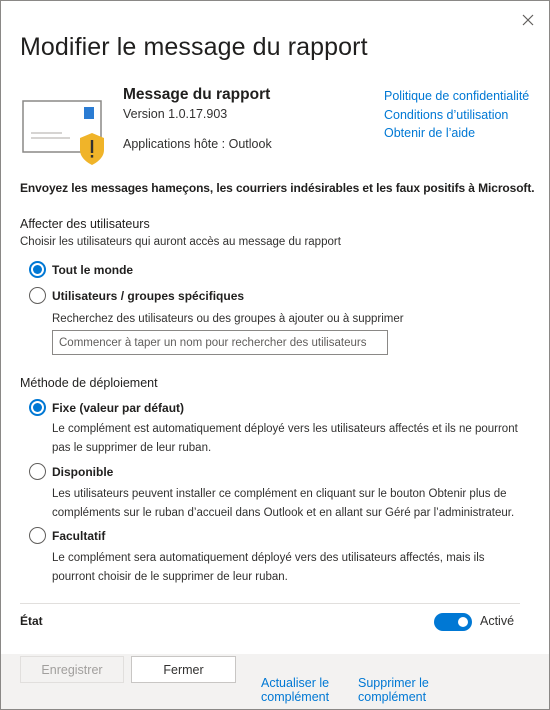  Describe the element at coordinates (220, 342) in the screenshot. I see `search-users-input` at that location.